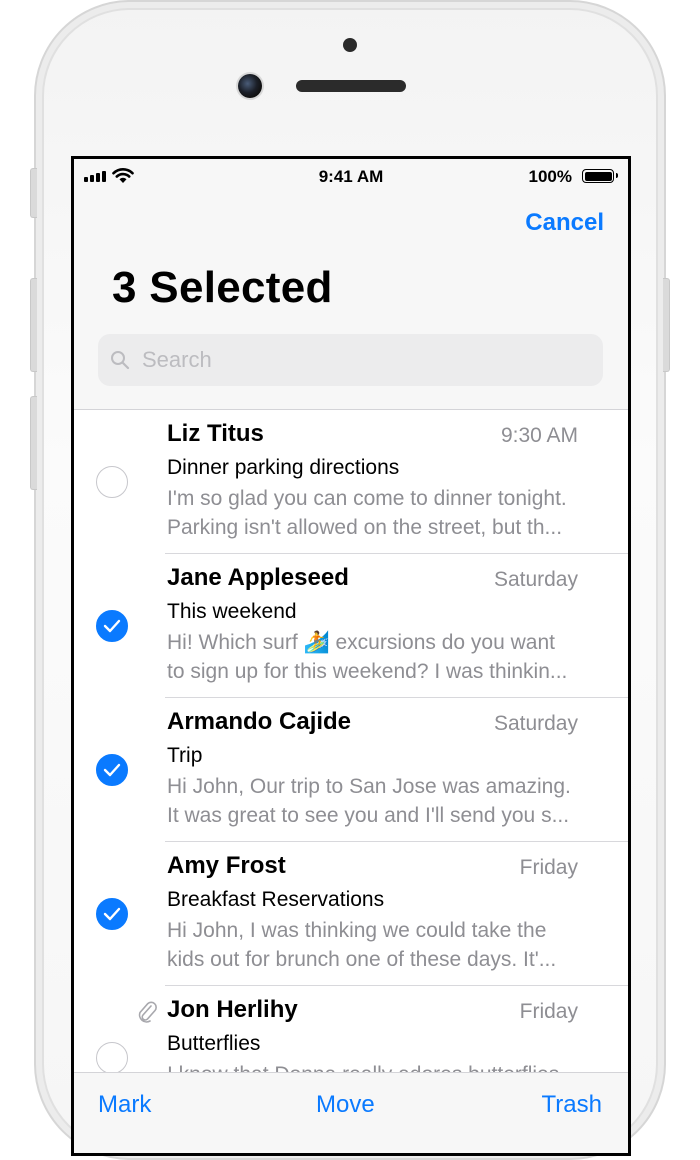  I want to click on message-subject: Trip, so click(185, 755).